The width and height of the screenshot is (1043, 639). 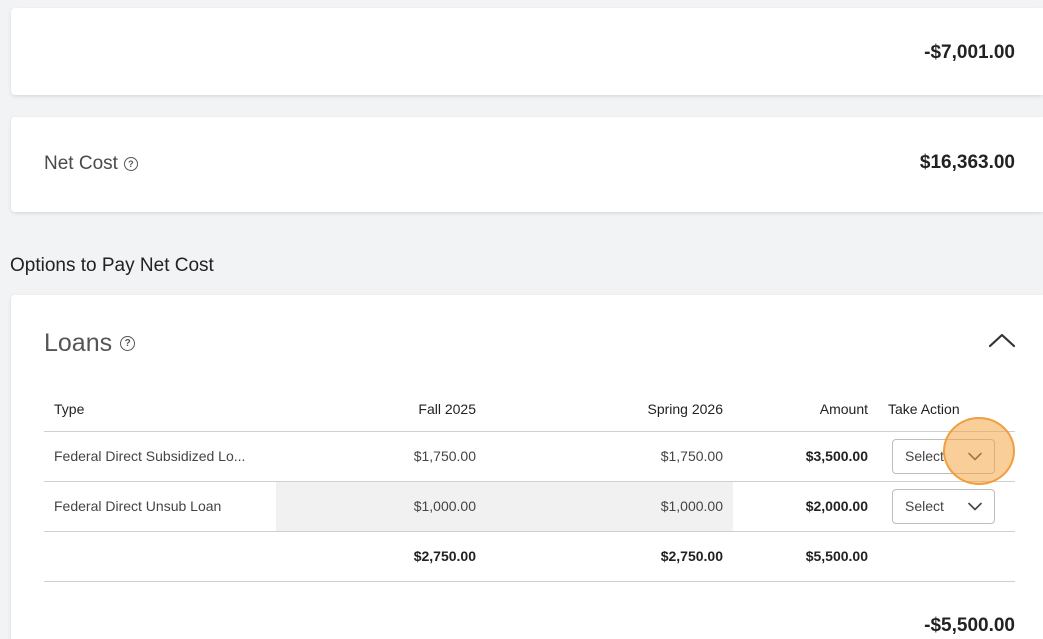 I want to click on net-cost-amount: $16,363.00, so click(x=967, y=162).